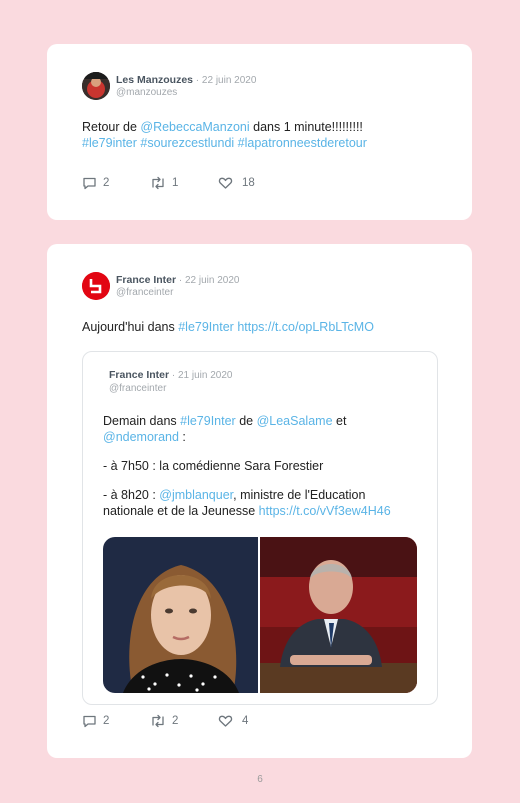  Describe the element at coordinates (295, 421) in the screenshot. I see `mention-link: @LeaSalame` at that location.